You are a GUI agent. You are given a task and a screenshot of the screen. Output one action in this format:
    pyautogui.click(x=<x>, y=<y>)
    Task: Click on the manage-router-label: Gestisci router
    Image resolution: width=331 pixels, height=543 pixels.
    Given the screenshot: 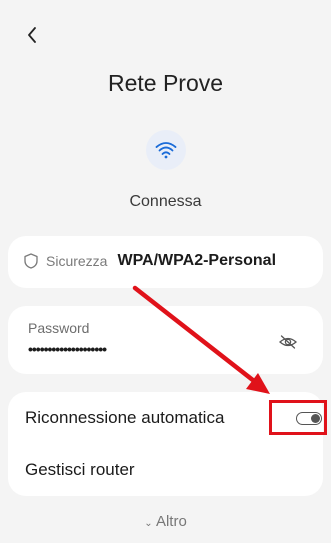 What is the action you would take?
    pyautogui.click(x=80, y=469)
    